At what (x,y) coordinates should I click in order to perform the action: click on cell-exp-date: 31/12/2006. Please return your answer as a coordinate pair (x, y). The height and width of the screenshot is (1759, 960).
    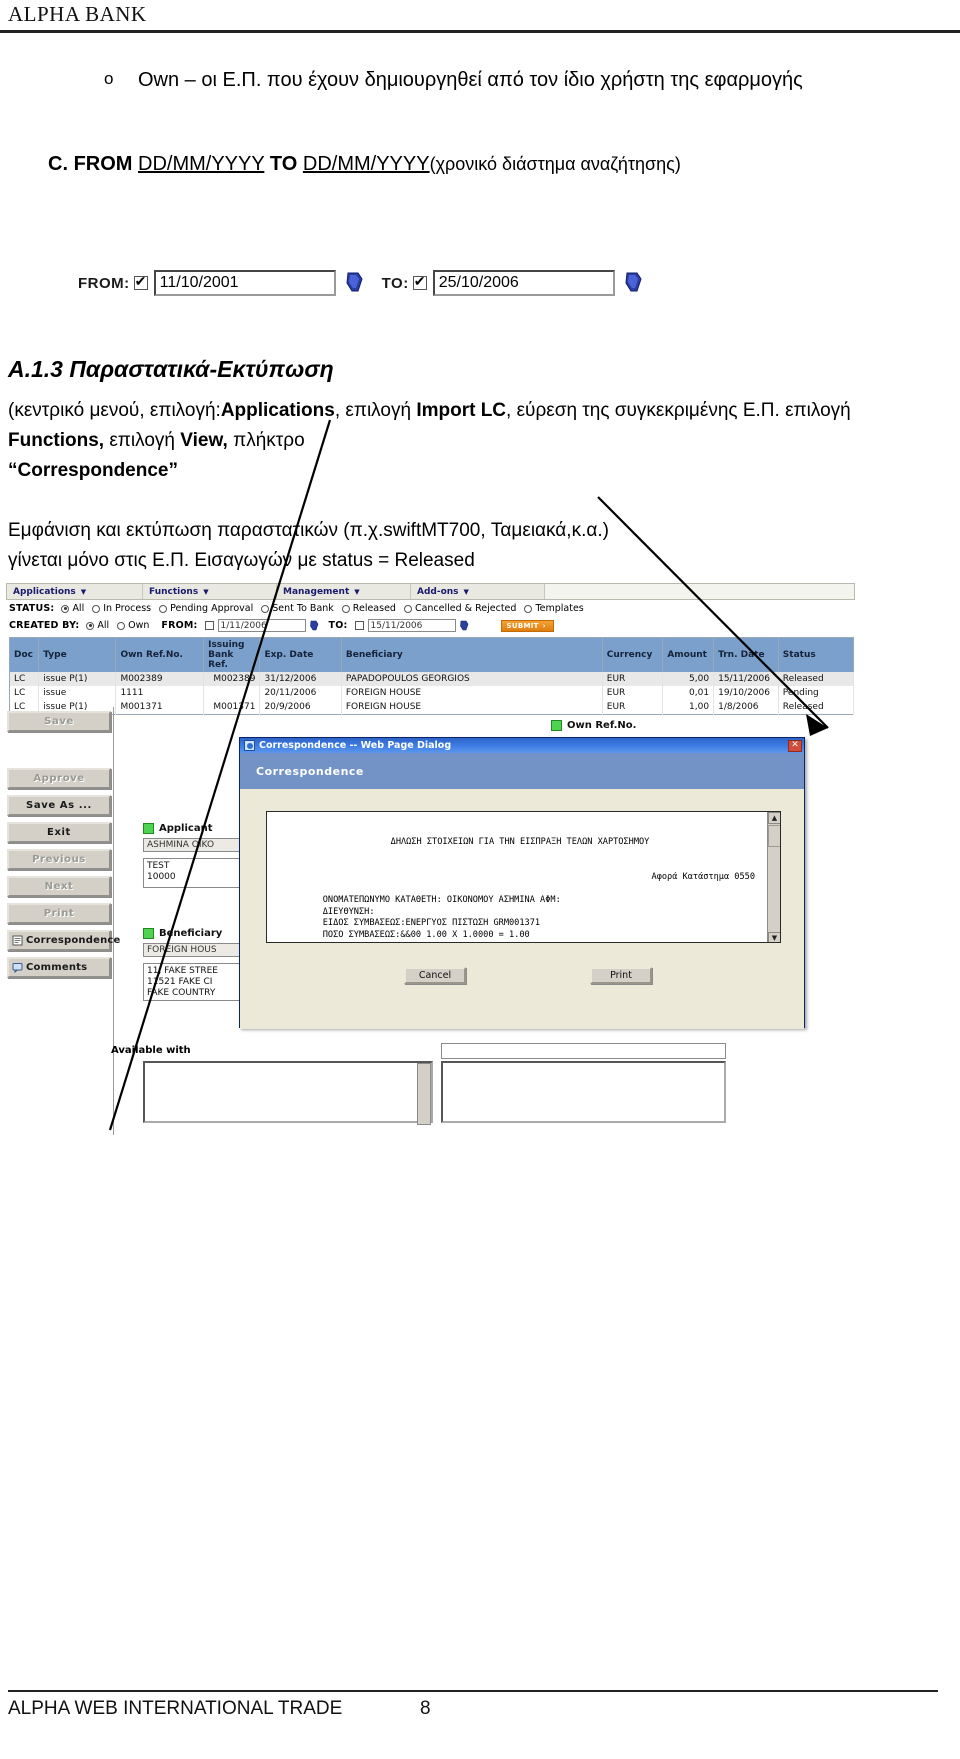
    Looking at the image, I should click on (300, 679).